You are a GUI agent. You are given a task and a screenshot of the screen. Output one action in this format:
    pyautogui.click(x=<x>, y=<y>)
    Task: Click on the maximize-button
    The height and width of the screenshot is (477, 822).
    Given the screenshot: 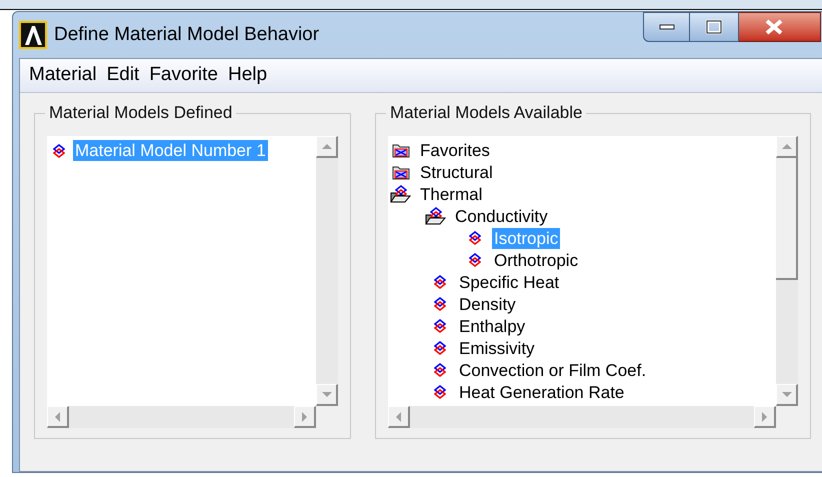 What is the action you would take?
    pyautogui.click(x=714, y=27)
    